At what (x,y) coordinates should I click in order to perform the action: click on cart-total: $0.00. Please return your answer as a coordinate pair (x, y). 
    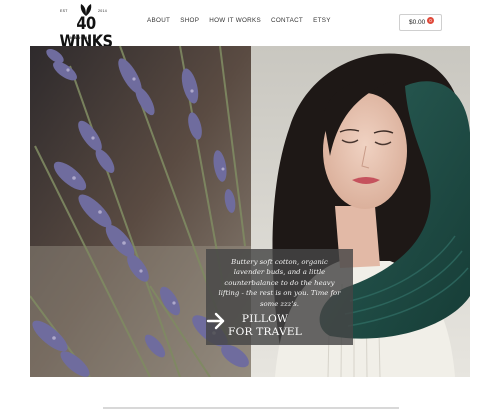
    Looking at the image, I should click on (417, 22).